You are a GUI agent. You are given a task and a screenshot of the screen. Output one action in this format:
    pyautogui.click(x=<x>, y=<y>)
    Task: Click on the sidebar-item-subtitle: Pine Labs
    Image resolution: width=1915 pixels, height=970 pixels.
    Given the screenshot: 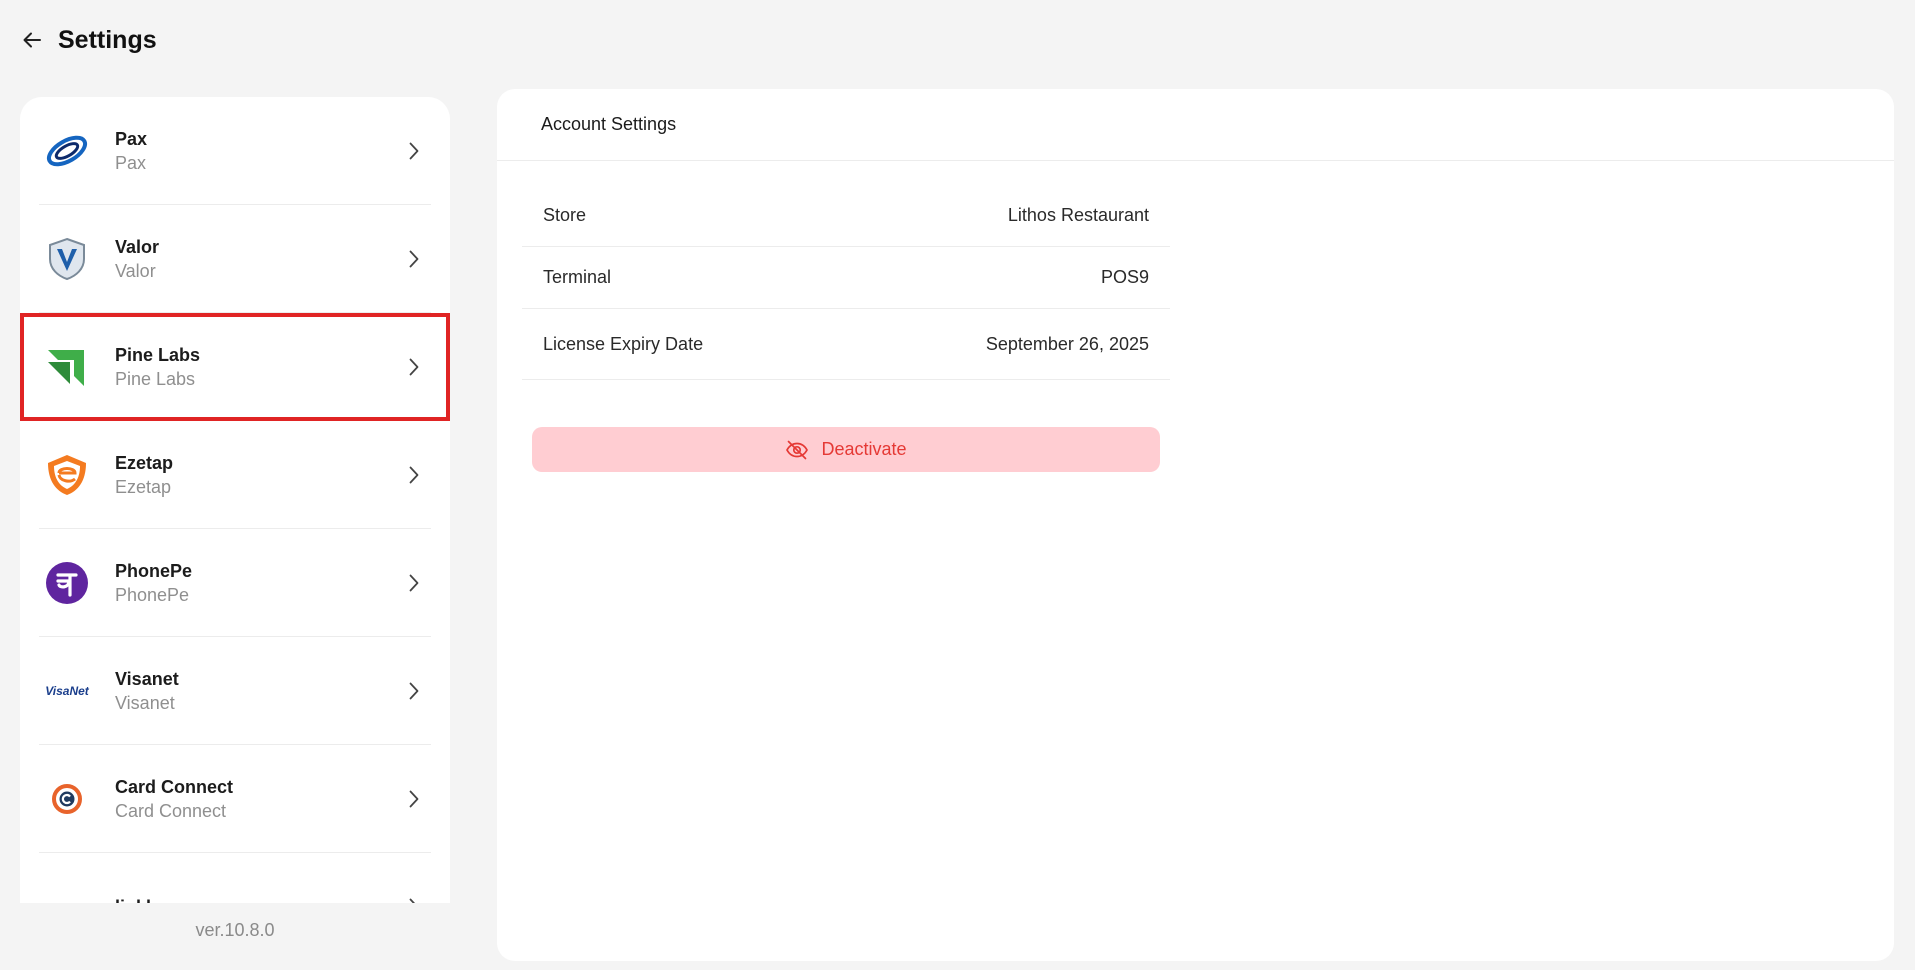 What is the action you would take?
    pyautogui.click(x=155, y=379)
    